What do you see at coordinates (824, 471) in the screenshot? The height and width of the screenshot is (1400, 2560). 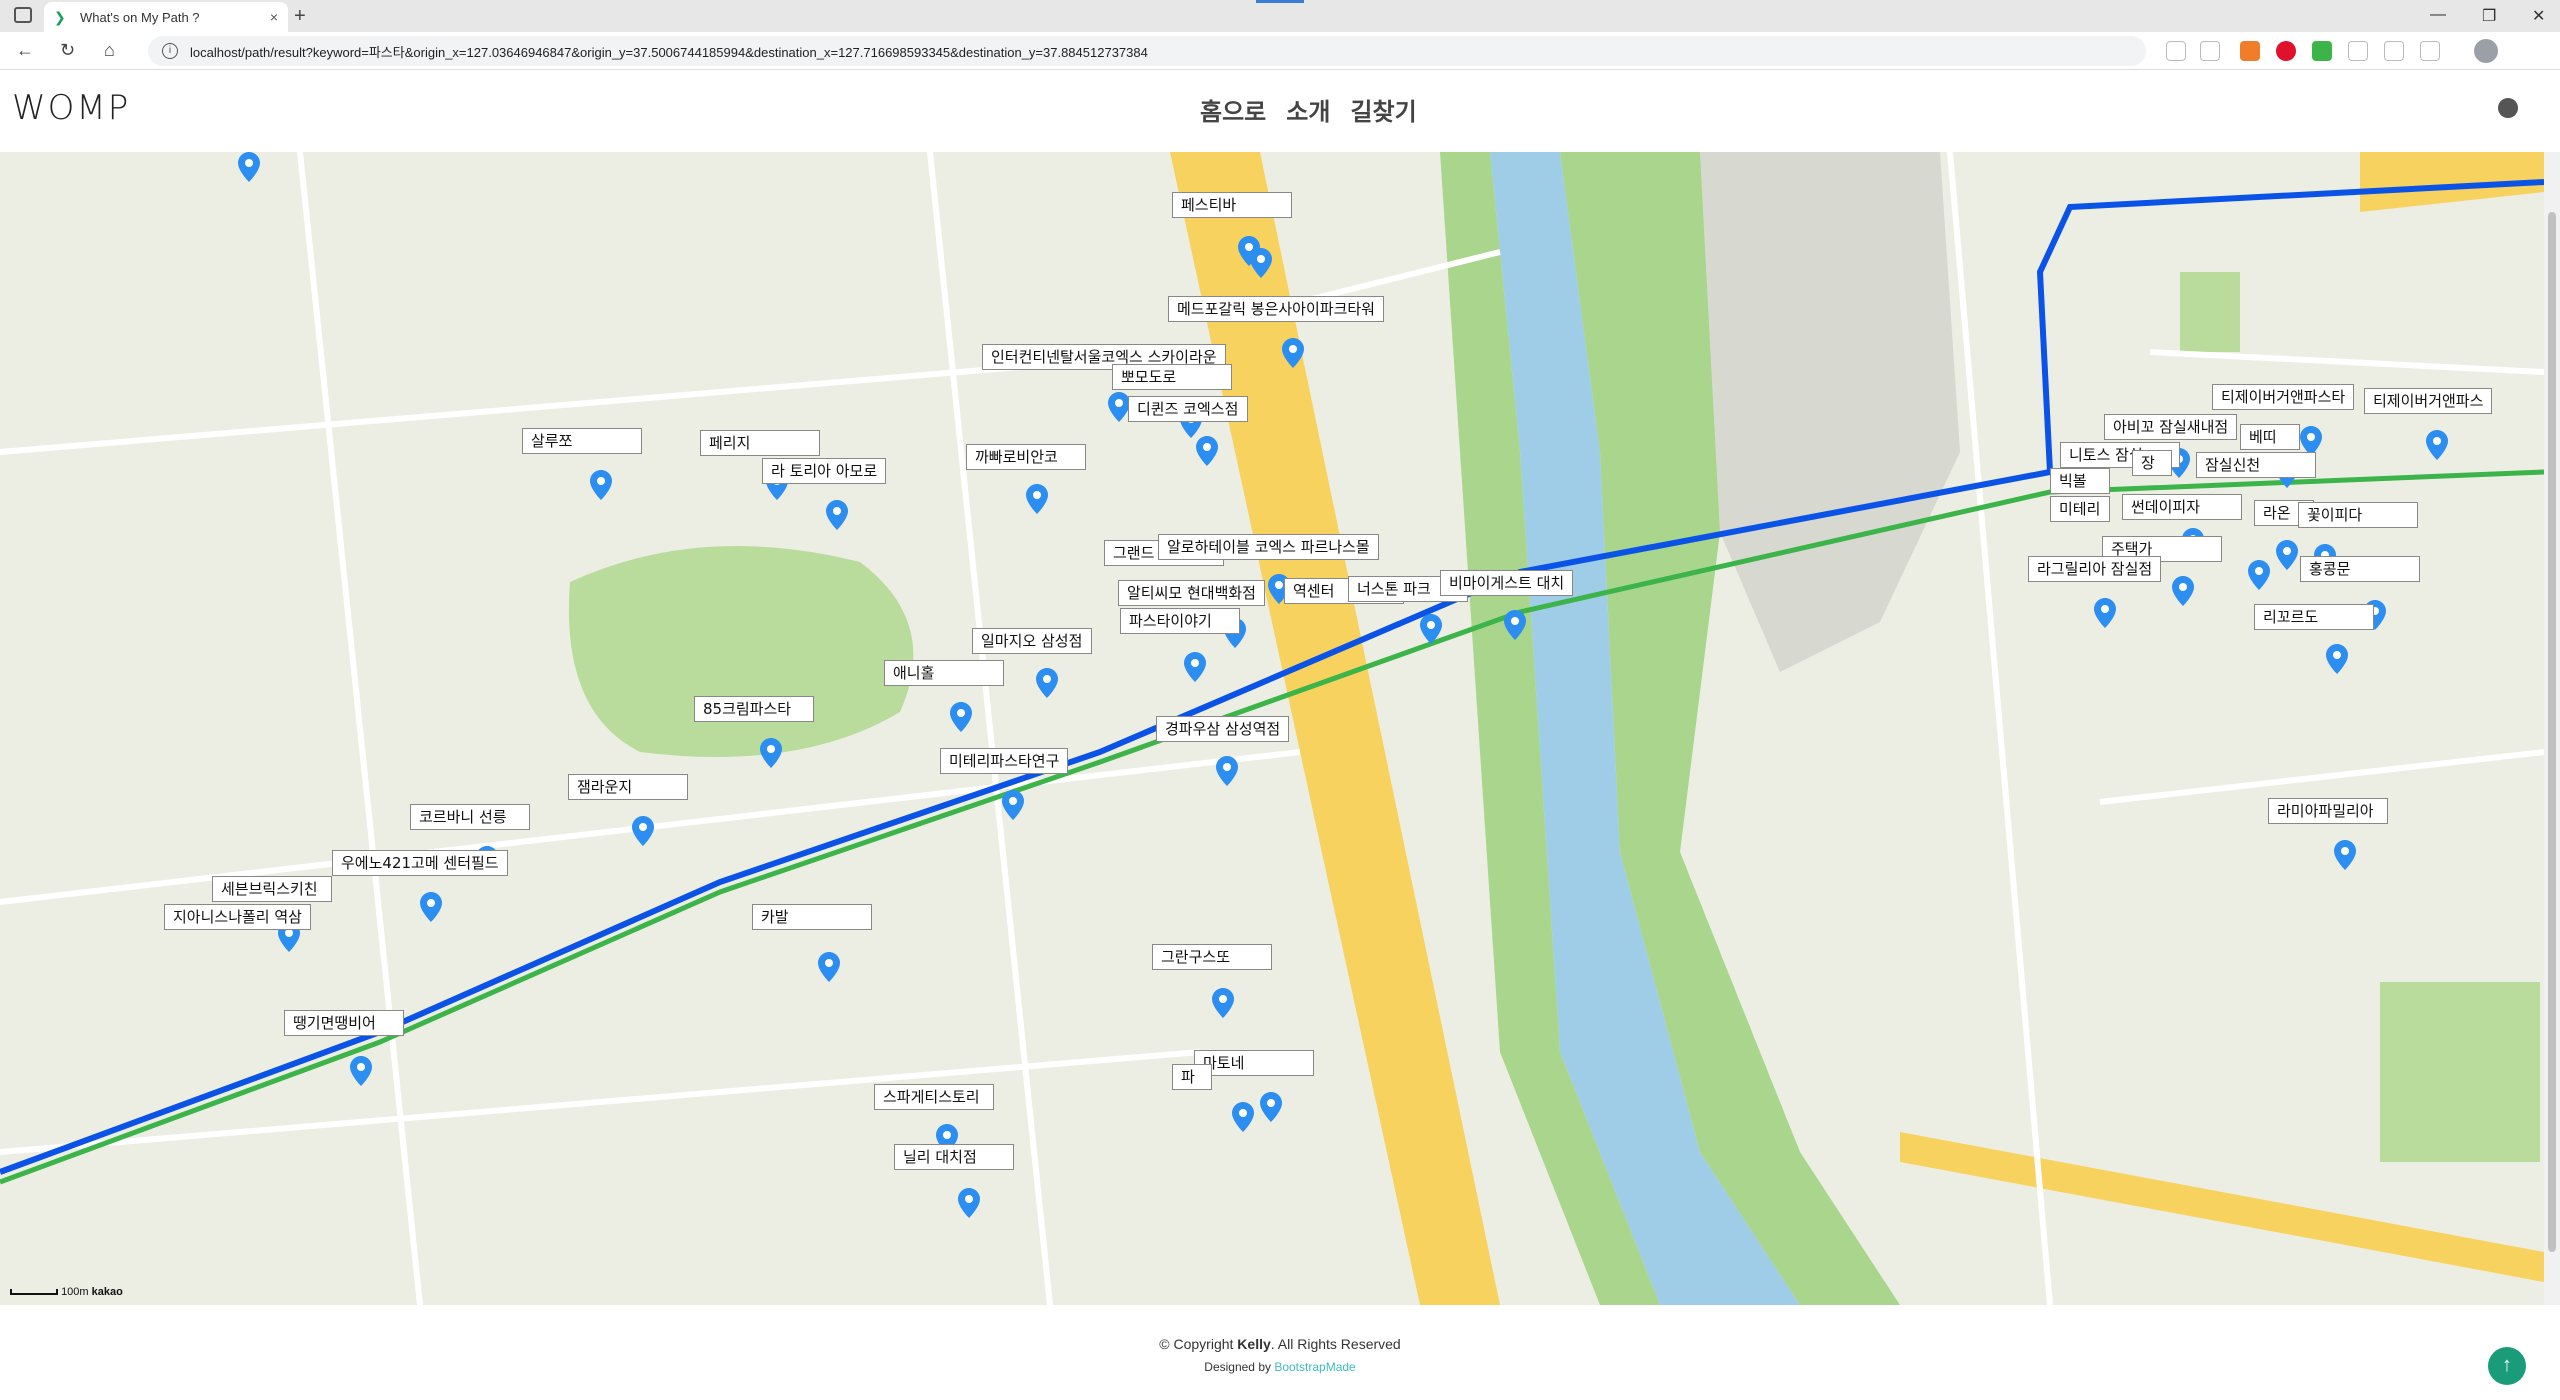 I see `place-label: 라 토리아 아모로` at bounding box center [824, 471].